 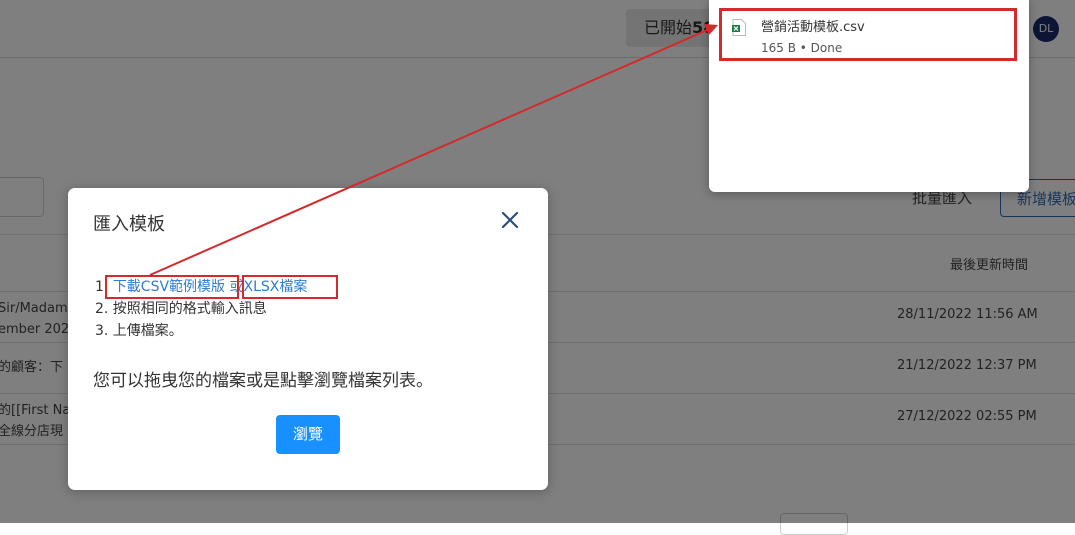 What do you see at coordinates (172, 287) in the screenshot?
I see `csv-link-highlight` at bounding box center [172, 287].